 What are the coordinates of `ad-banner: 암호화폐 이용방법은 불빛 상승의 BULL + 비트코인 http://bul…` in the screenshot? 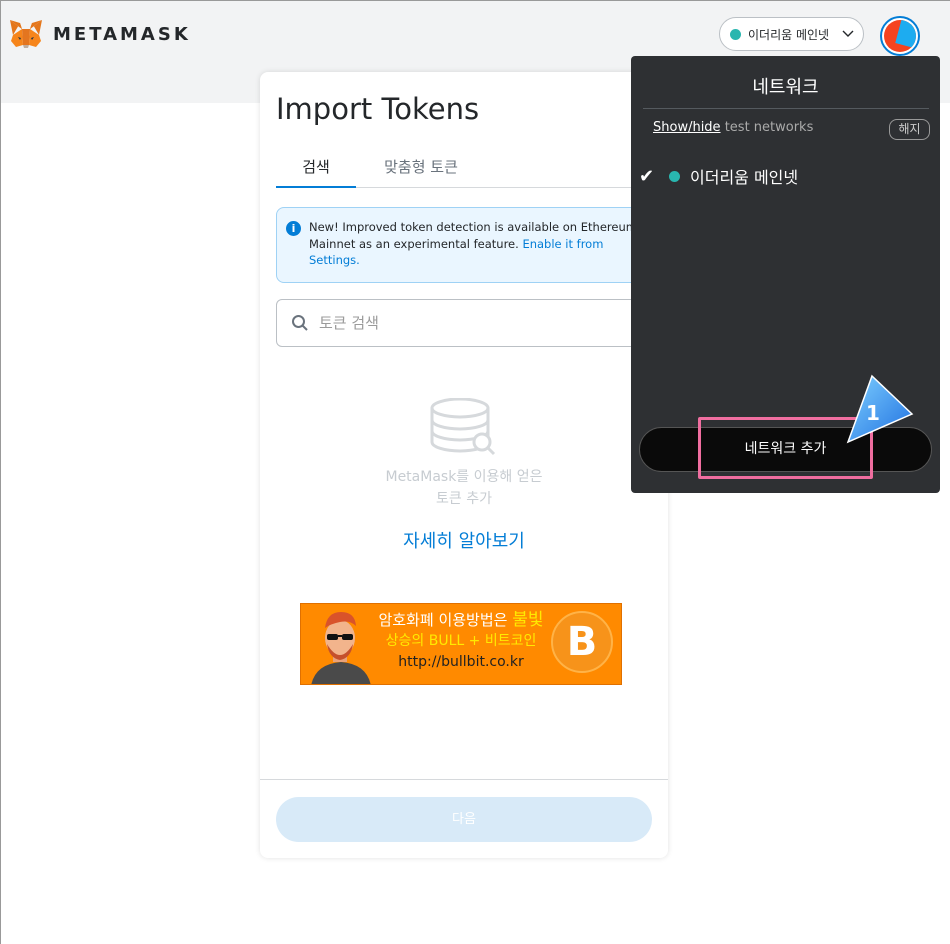 It's located at (461, 644).